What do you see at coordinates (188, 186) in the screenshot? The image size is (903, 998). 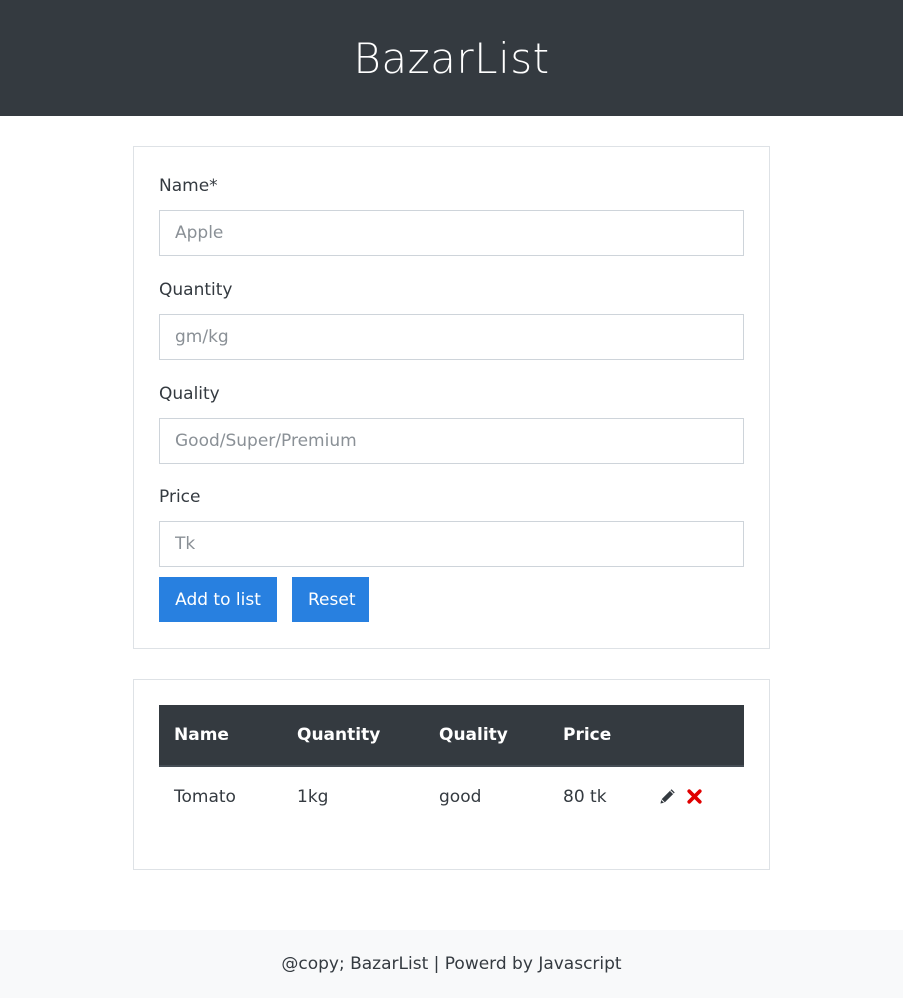 I see `name-label: Name*` at bounding box center [188, 186].